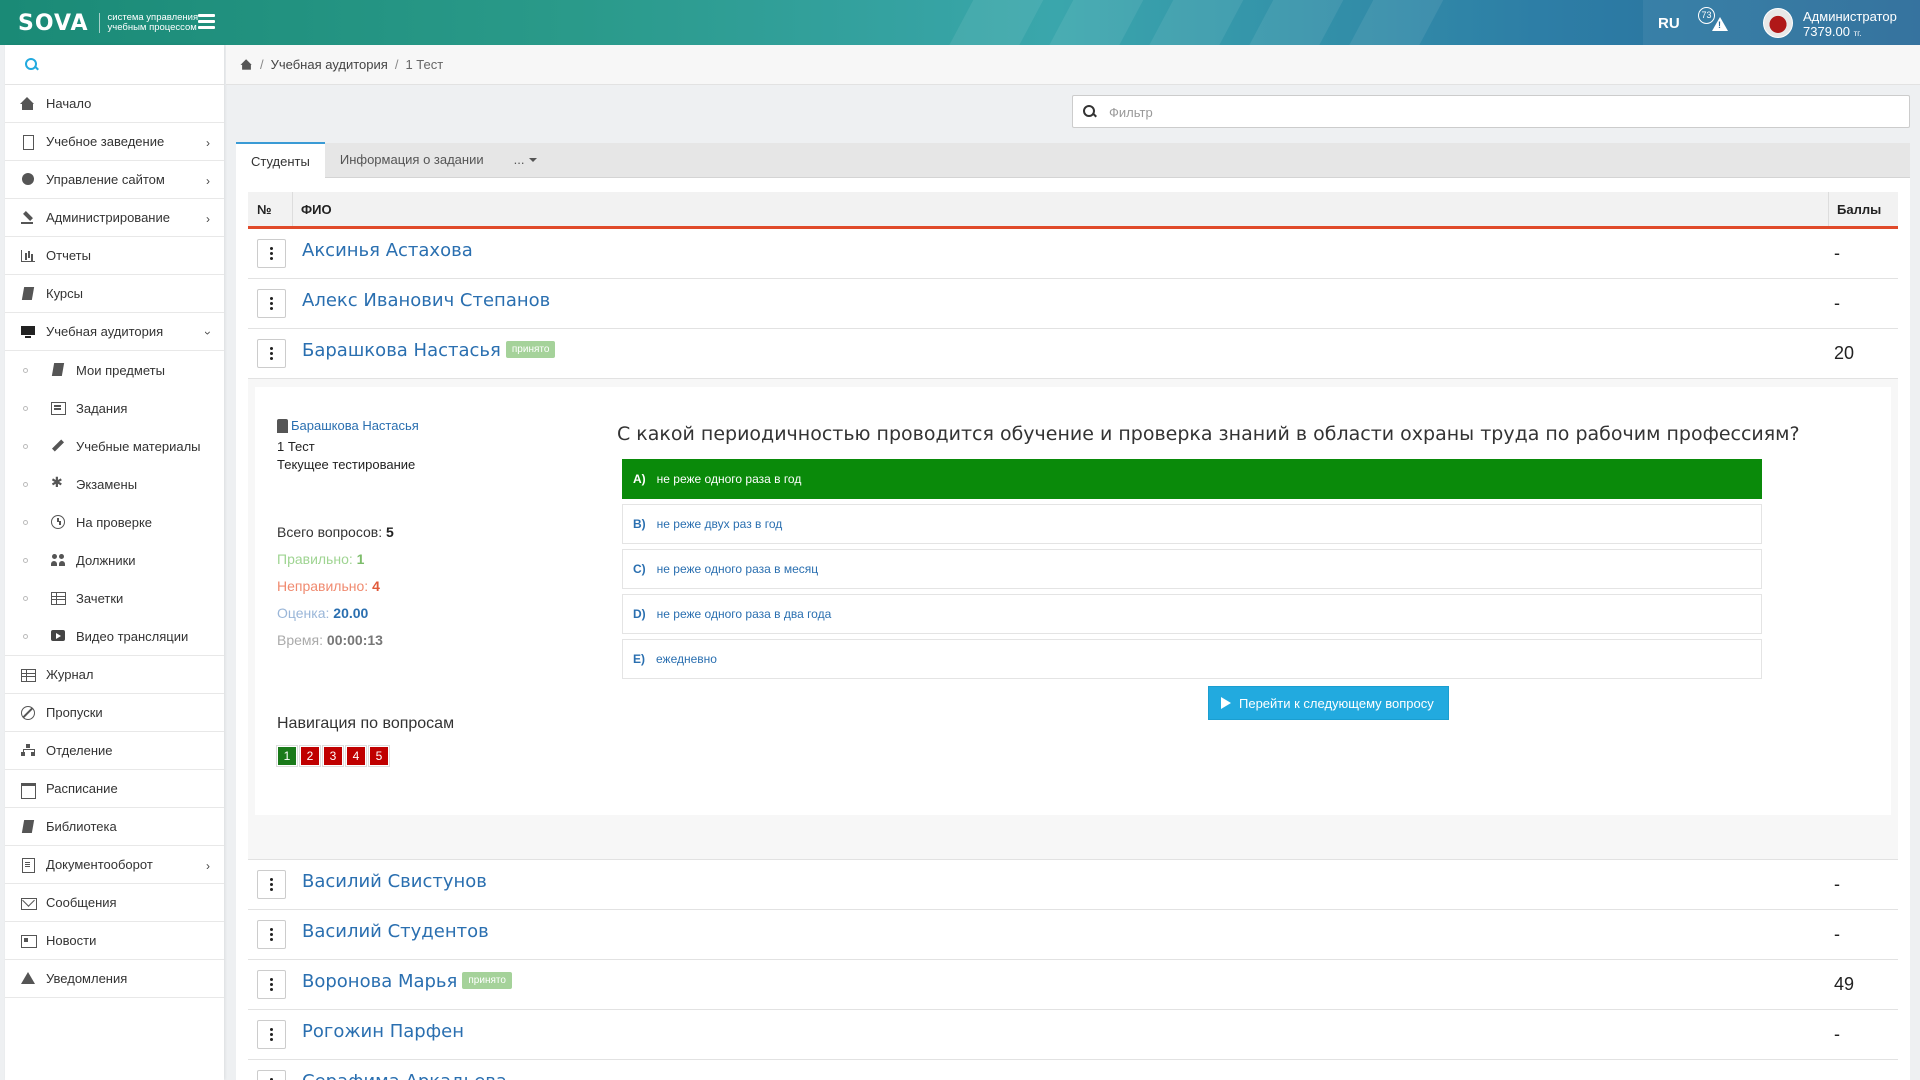 This screenshot has height=1080, width=1920. What do you see at coordinates (28, 827) in the screenshot?
I see `book-icon` at bounding box center [28, 827].